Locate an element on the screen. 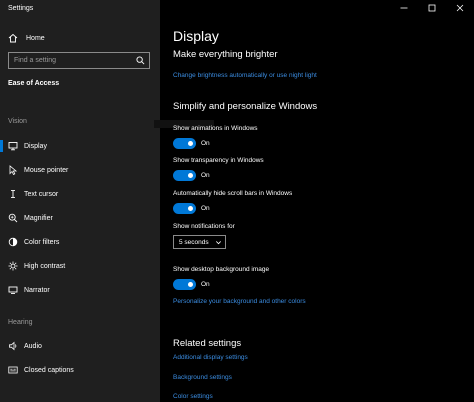 This screenshot has width=474, height=402. close-icon is located at coordinates (460, 8).